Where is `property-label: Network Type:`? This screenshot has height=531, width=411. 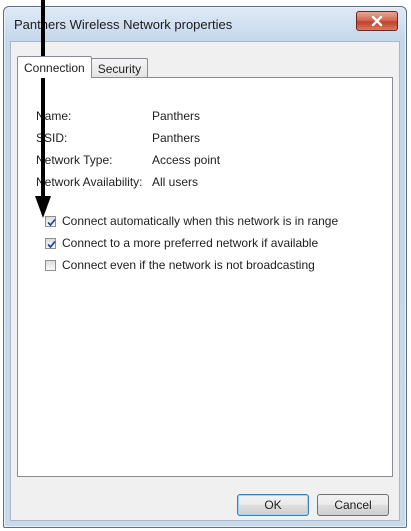 property-label: Network Type: is located at coordinates (74, 160).